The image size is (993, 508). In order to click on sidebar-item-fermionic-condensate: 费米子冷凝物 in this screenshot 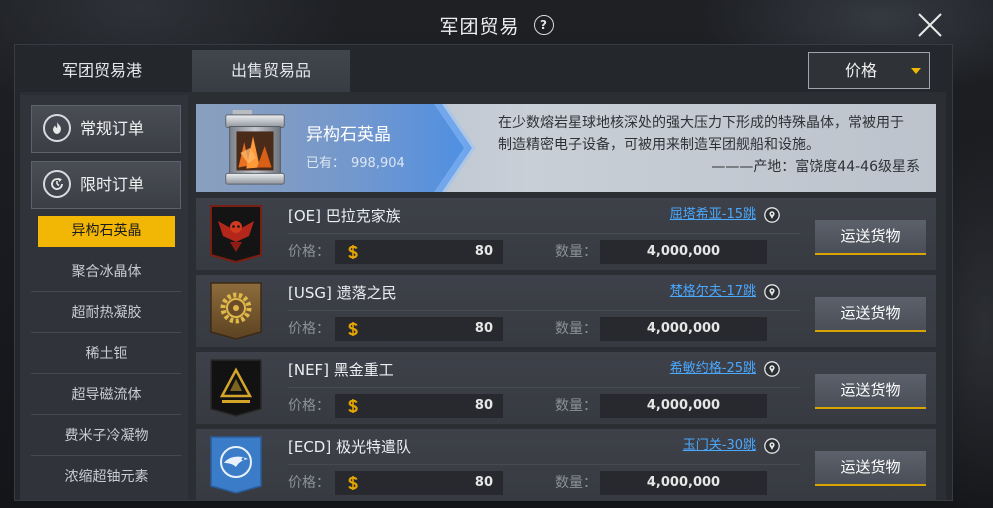, I will do `click(106, 435)`.